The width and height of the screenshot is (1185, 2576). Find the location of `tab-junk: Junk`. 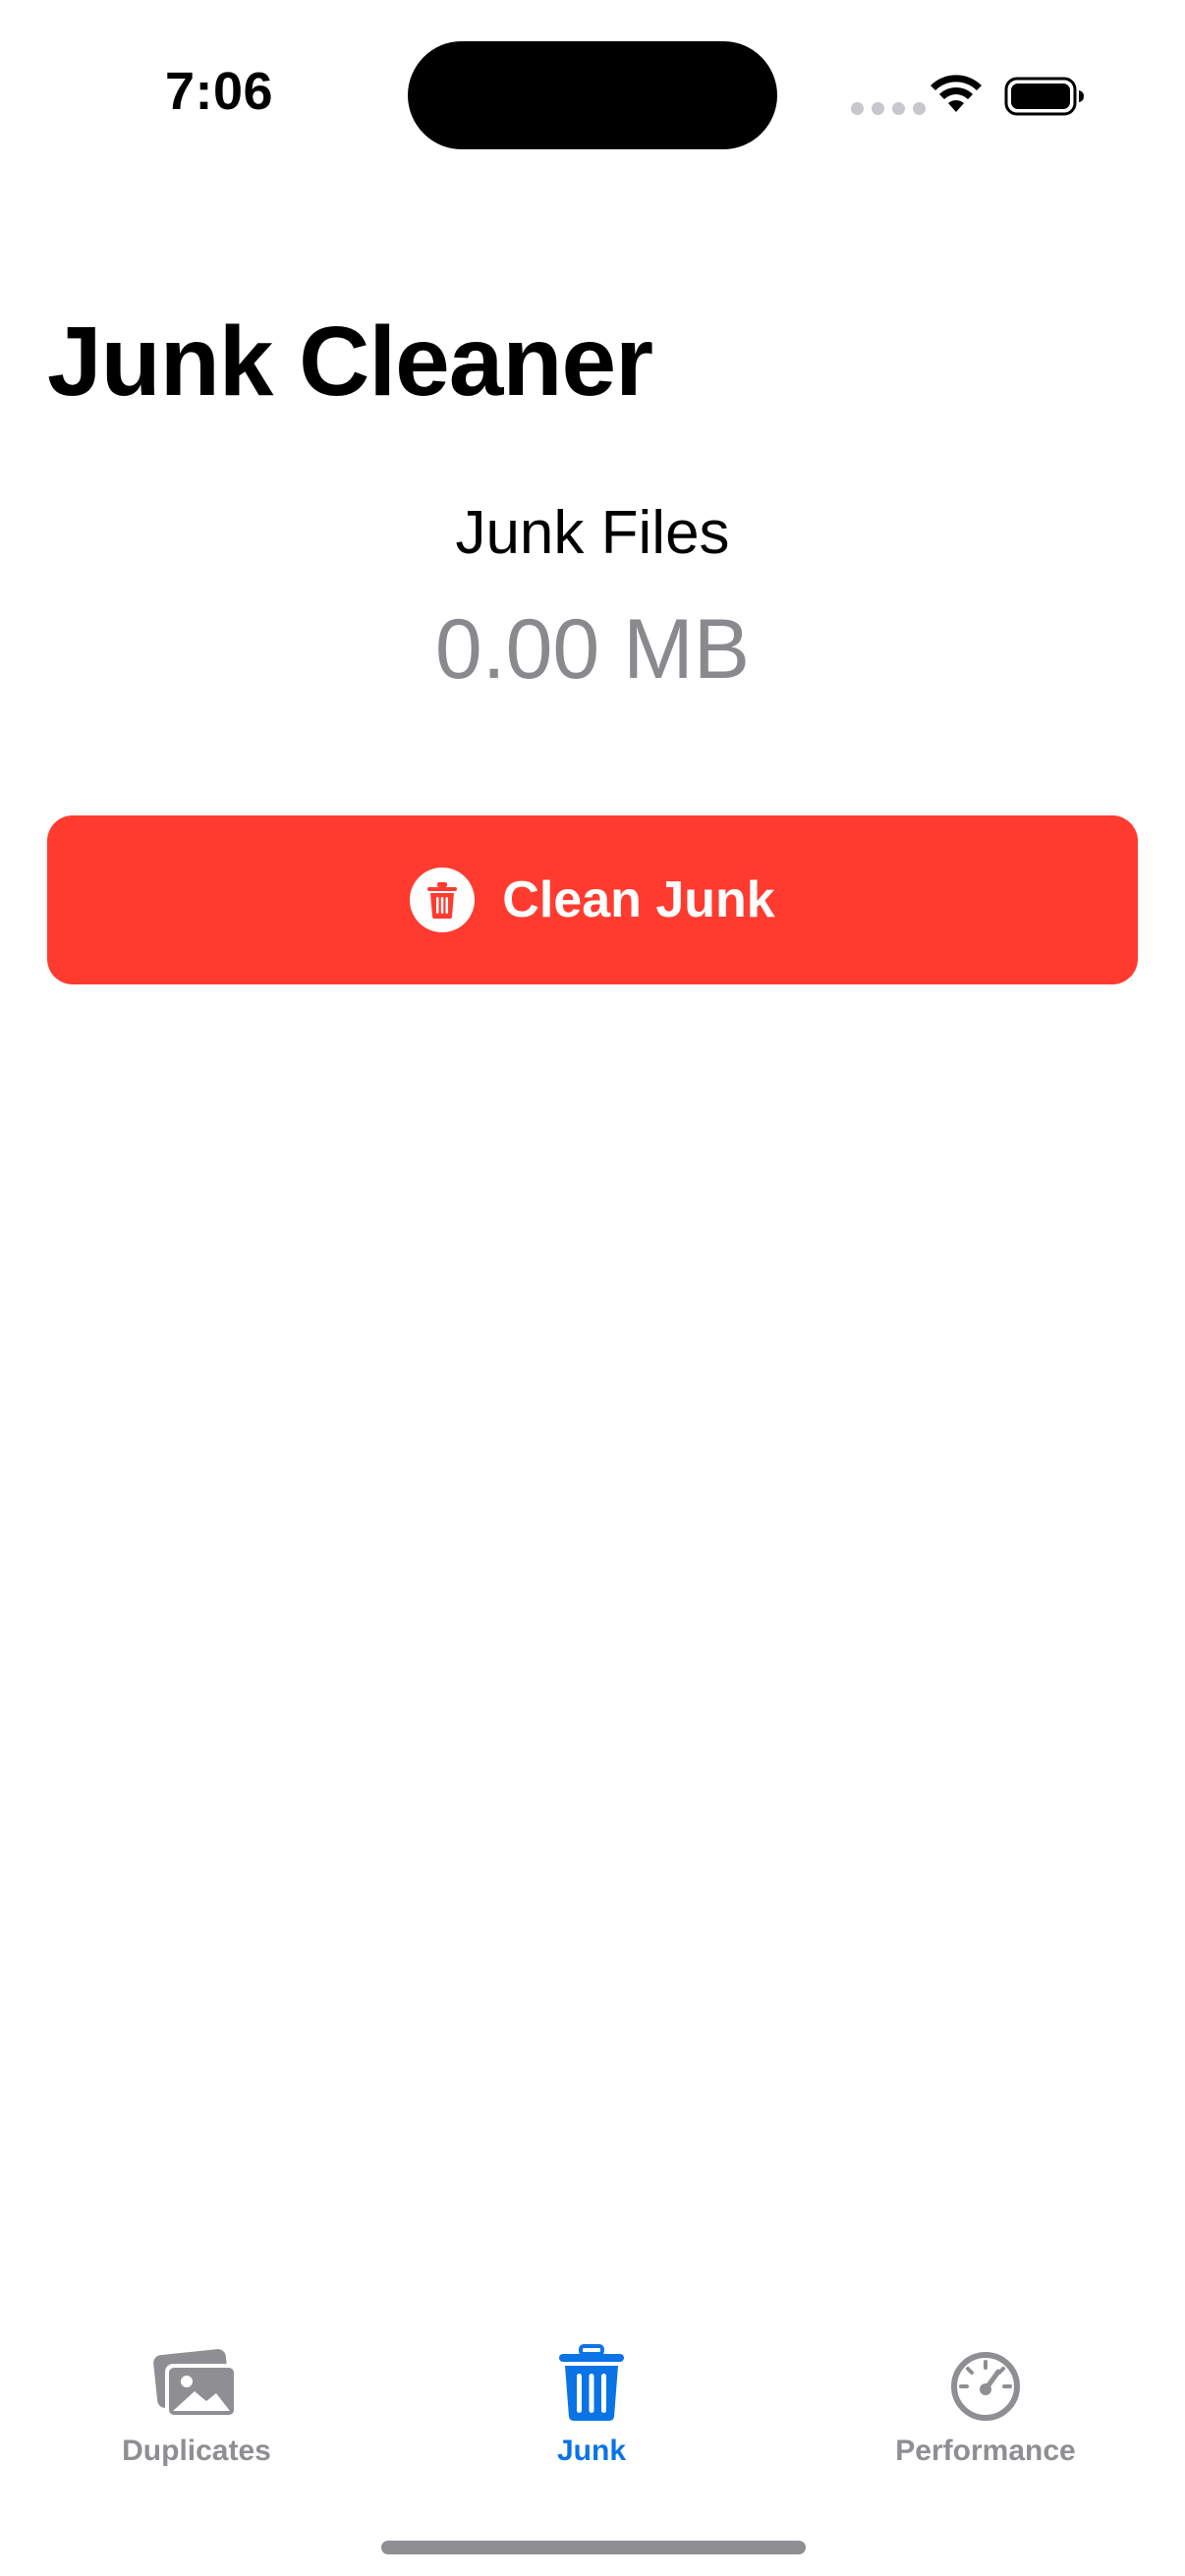

tab-junk: Junk is located at coordinates (592, 2407).